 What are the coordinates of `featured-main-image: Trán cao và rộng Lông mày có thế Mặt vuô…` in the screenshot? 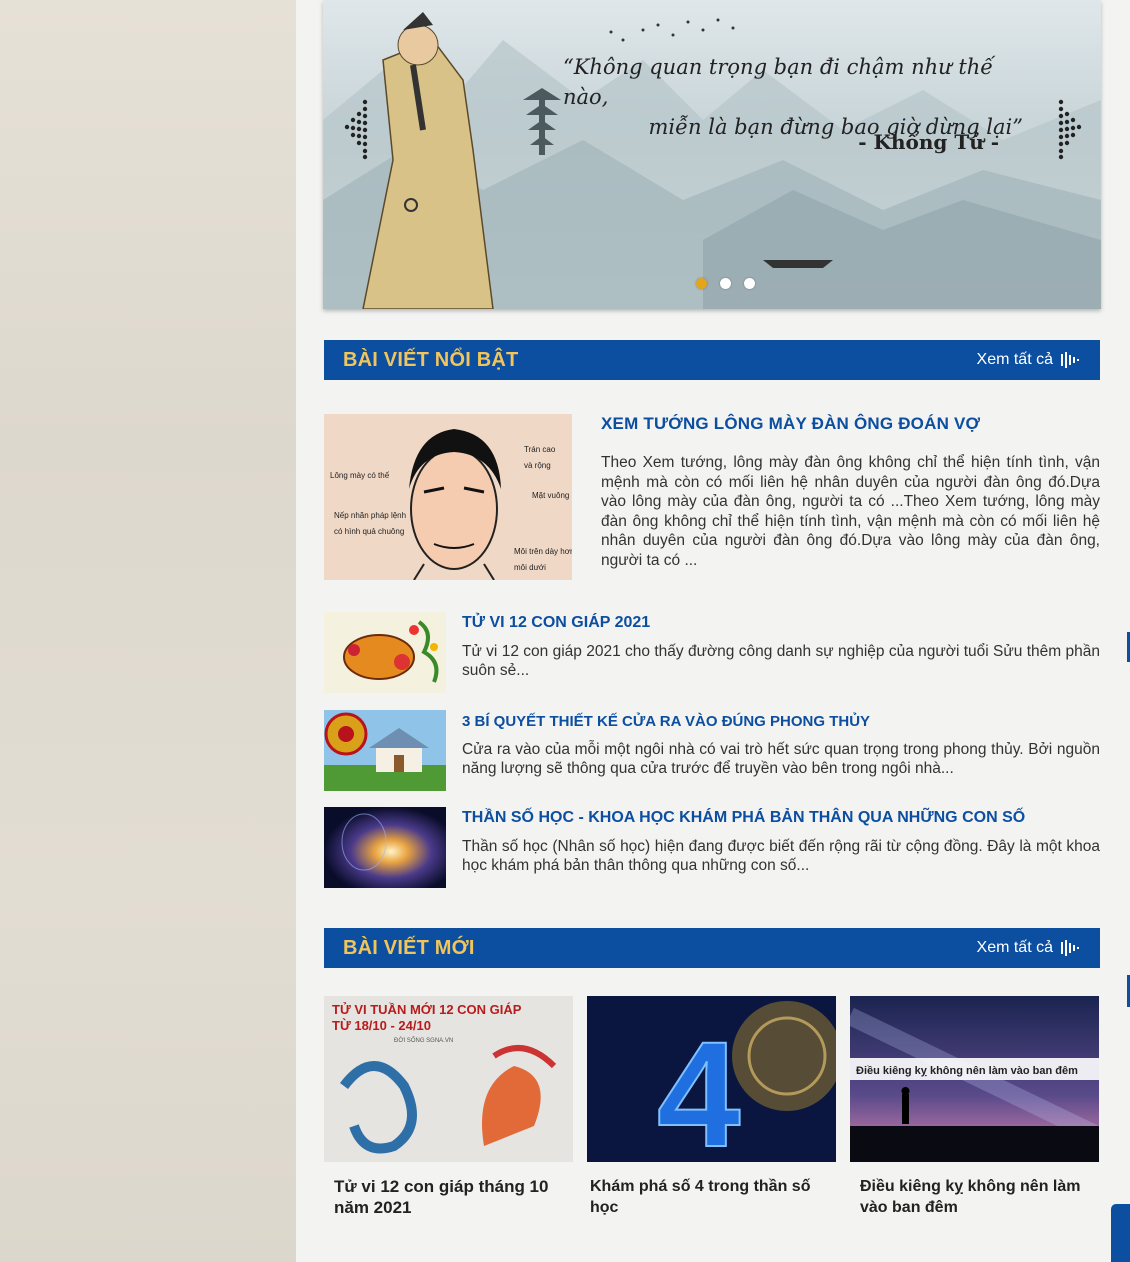 It's located at (448, 497).